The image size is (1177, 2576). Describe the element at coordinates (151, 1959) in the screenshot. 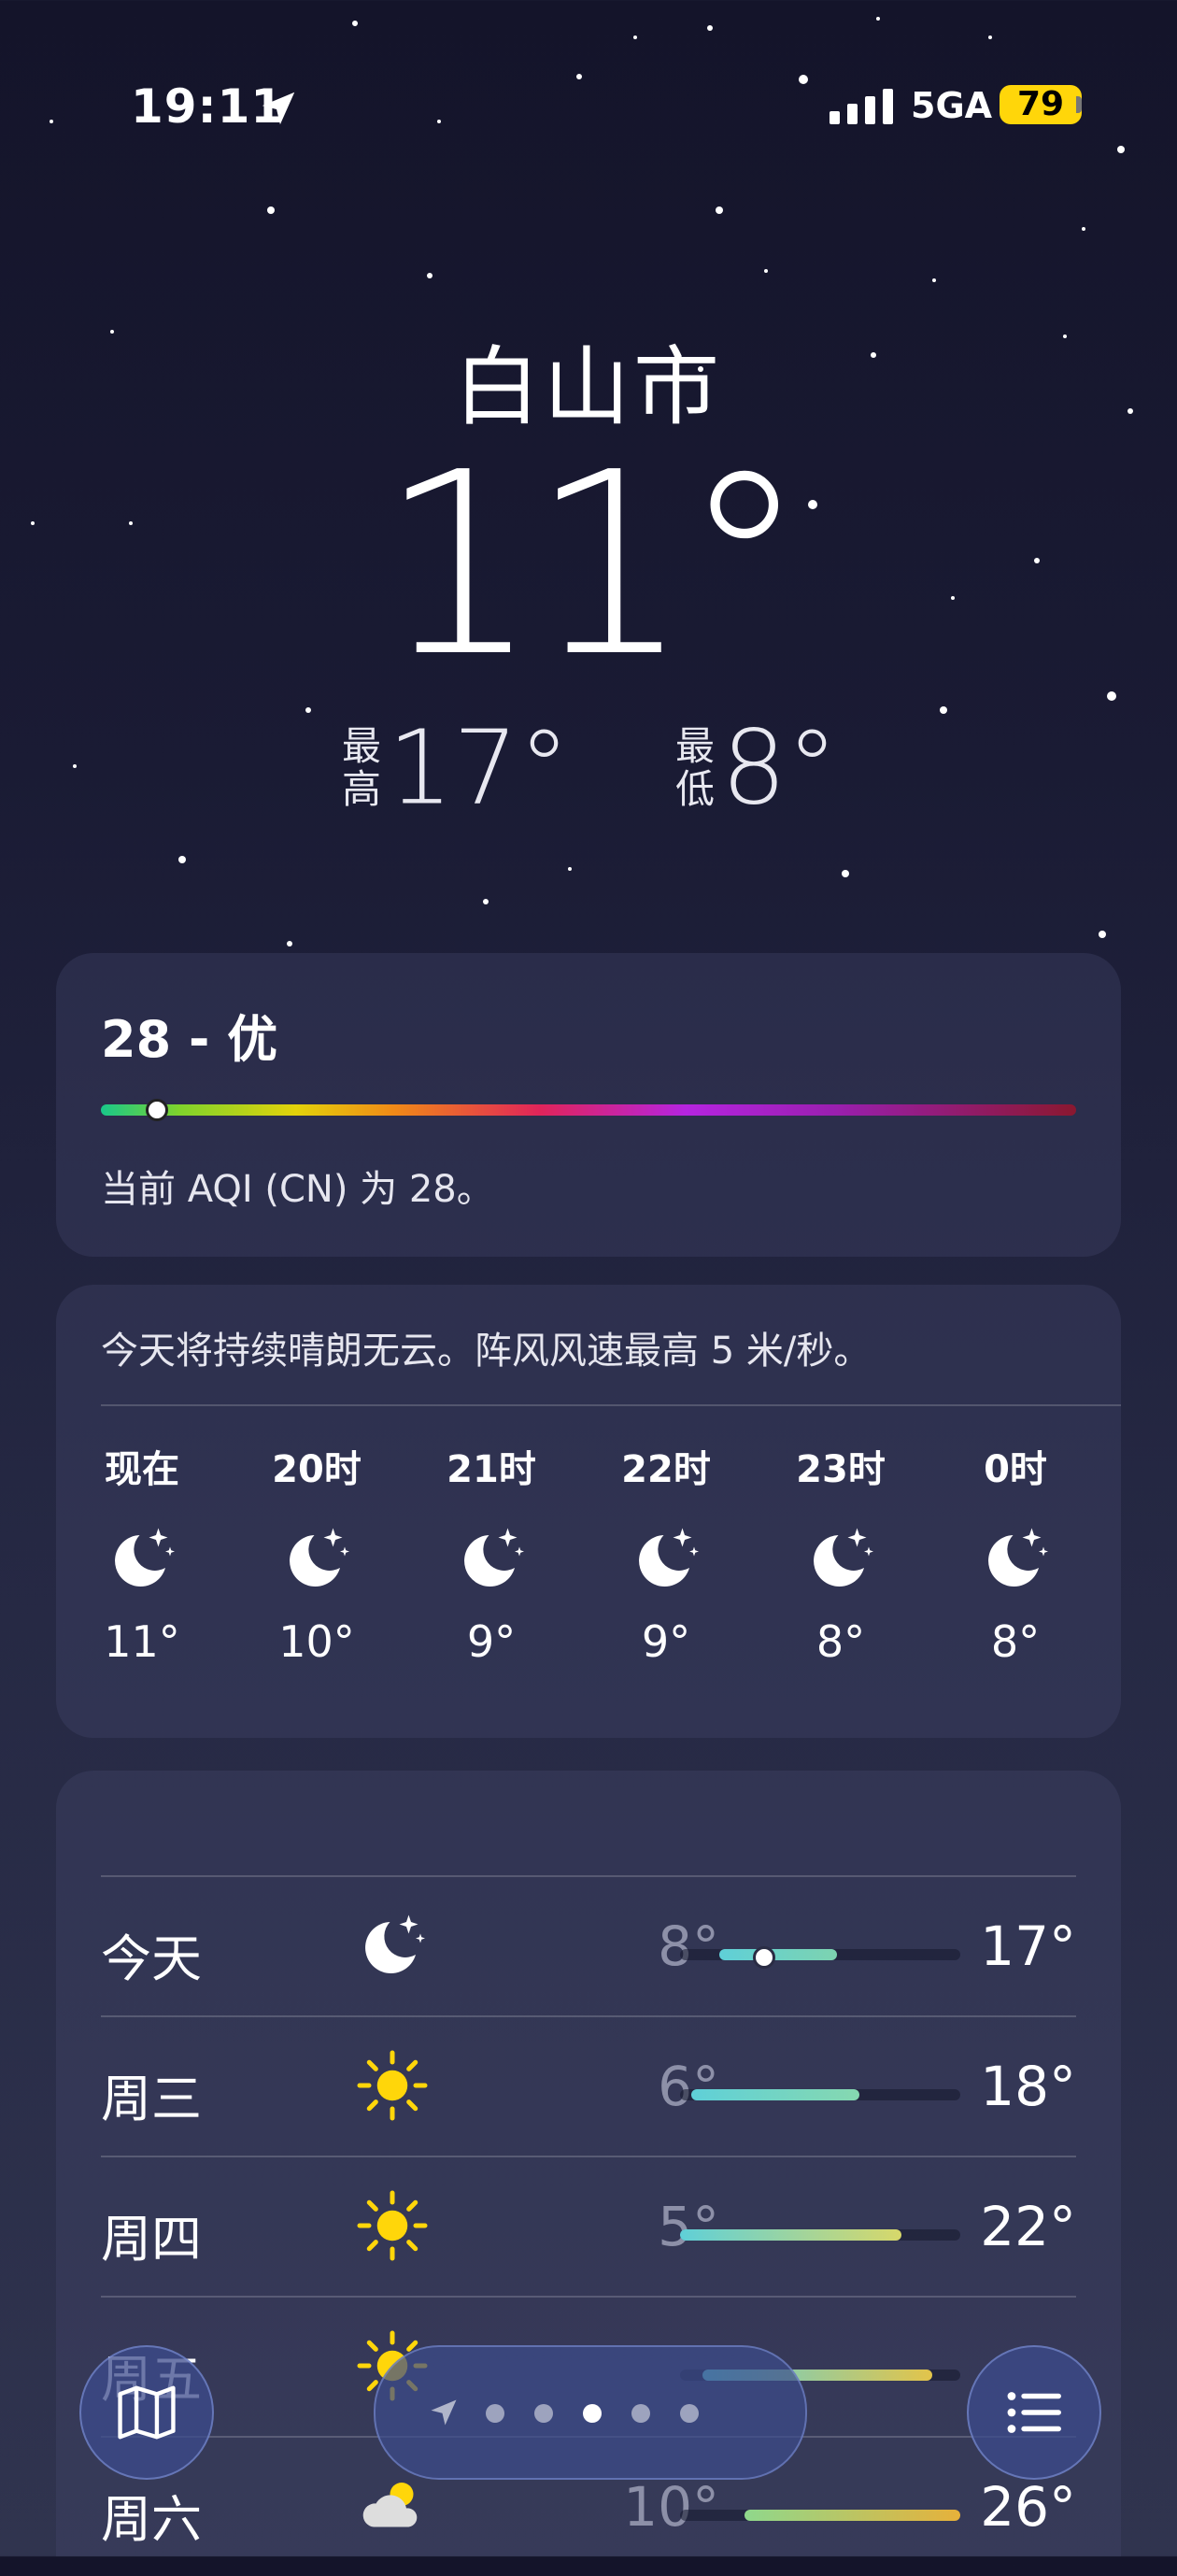

I see `day-name: 今天` at that location.